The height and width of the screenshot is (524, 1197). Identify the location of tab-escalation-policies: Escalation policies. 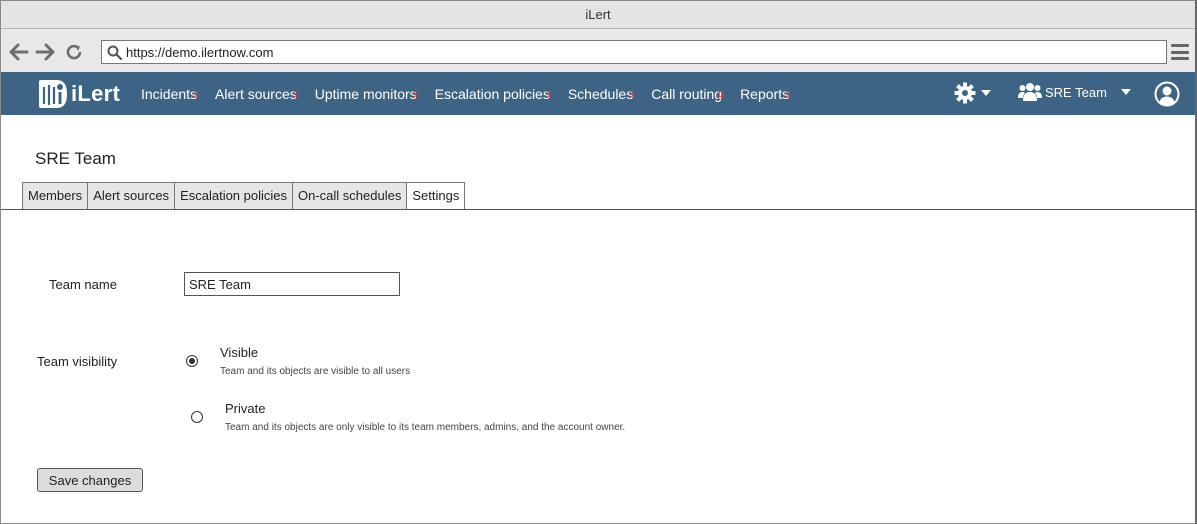
(233, 196).